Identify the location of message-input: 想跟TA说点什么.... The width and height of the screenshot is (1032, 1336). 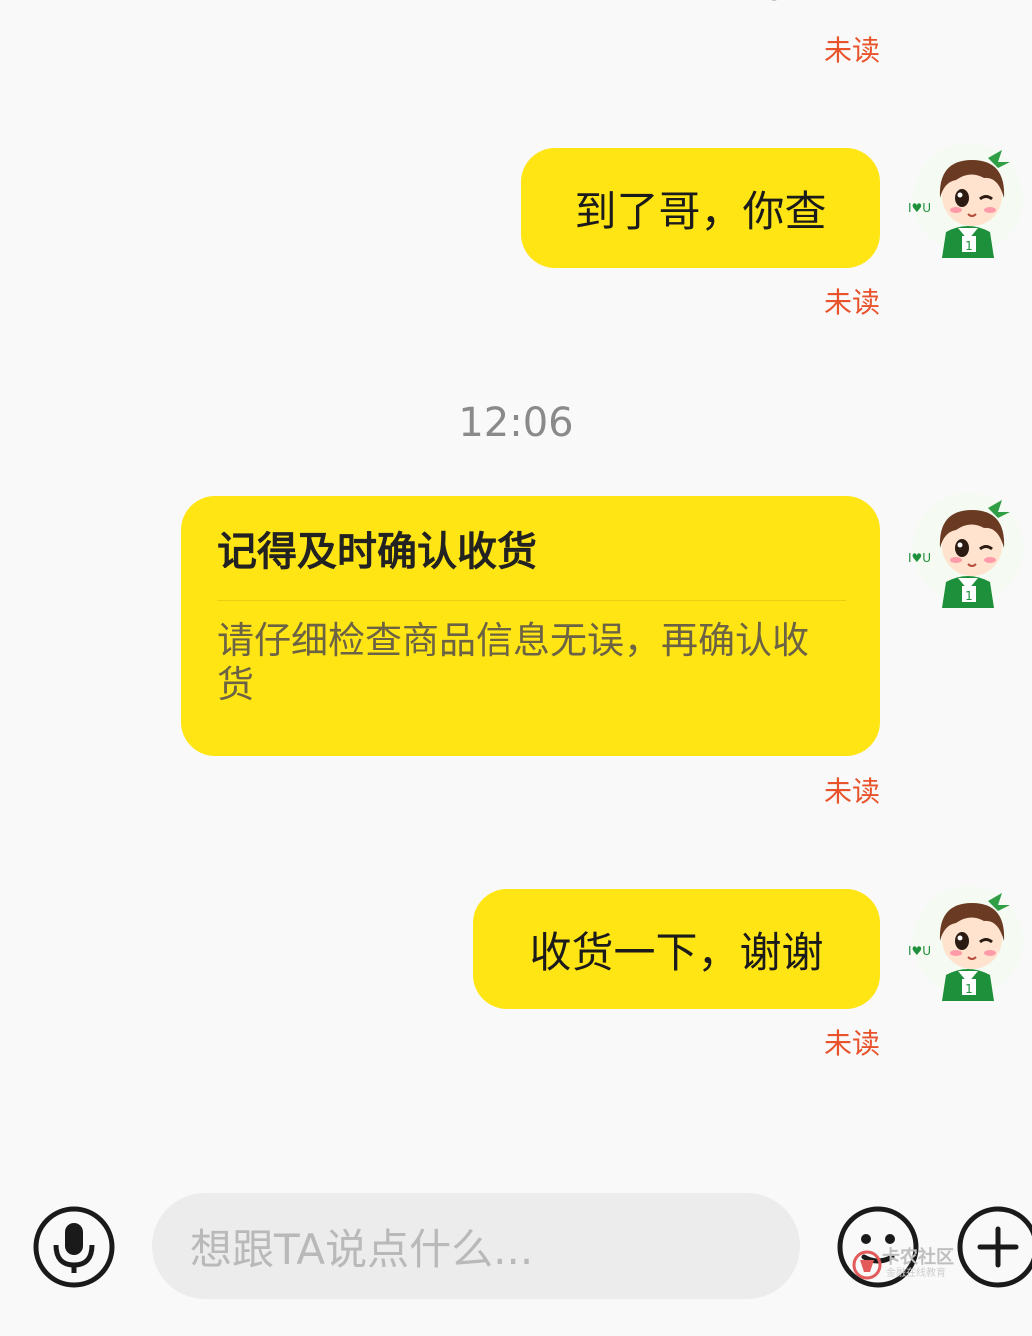
(476, 1246).